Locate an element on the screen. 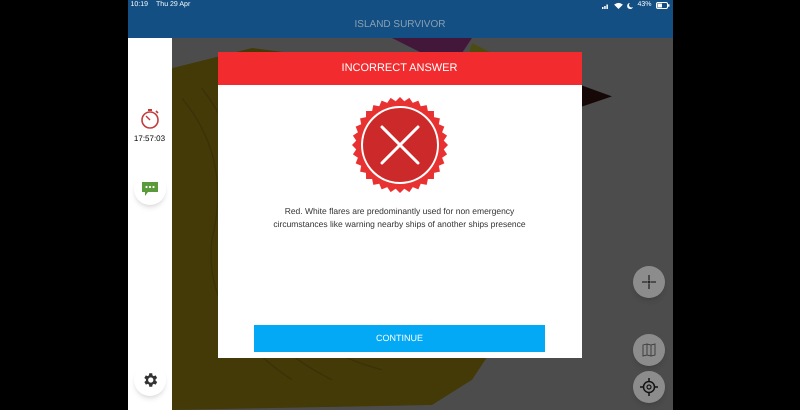 The height and width of the screenshot is (410, 800). signal-icon is located at coordinates (606, 5).